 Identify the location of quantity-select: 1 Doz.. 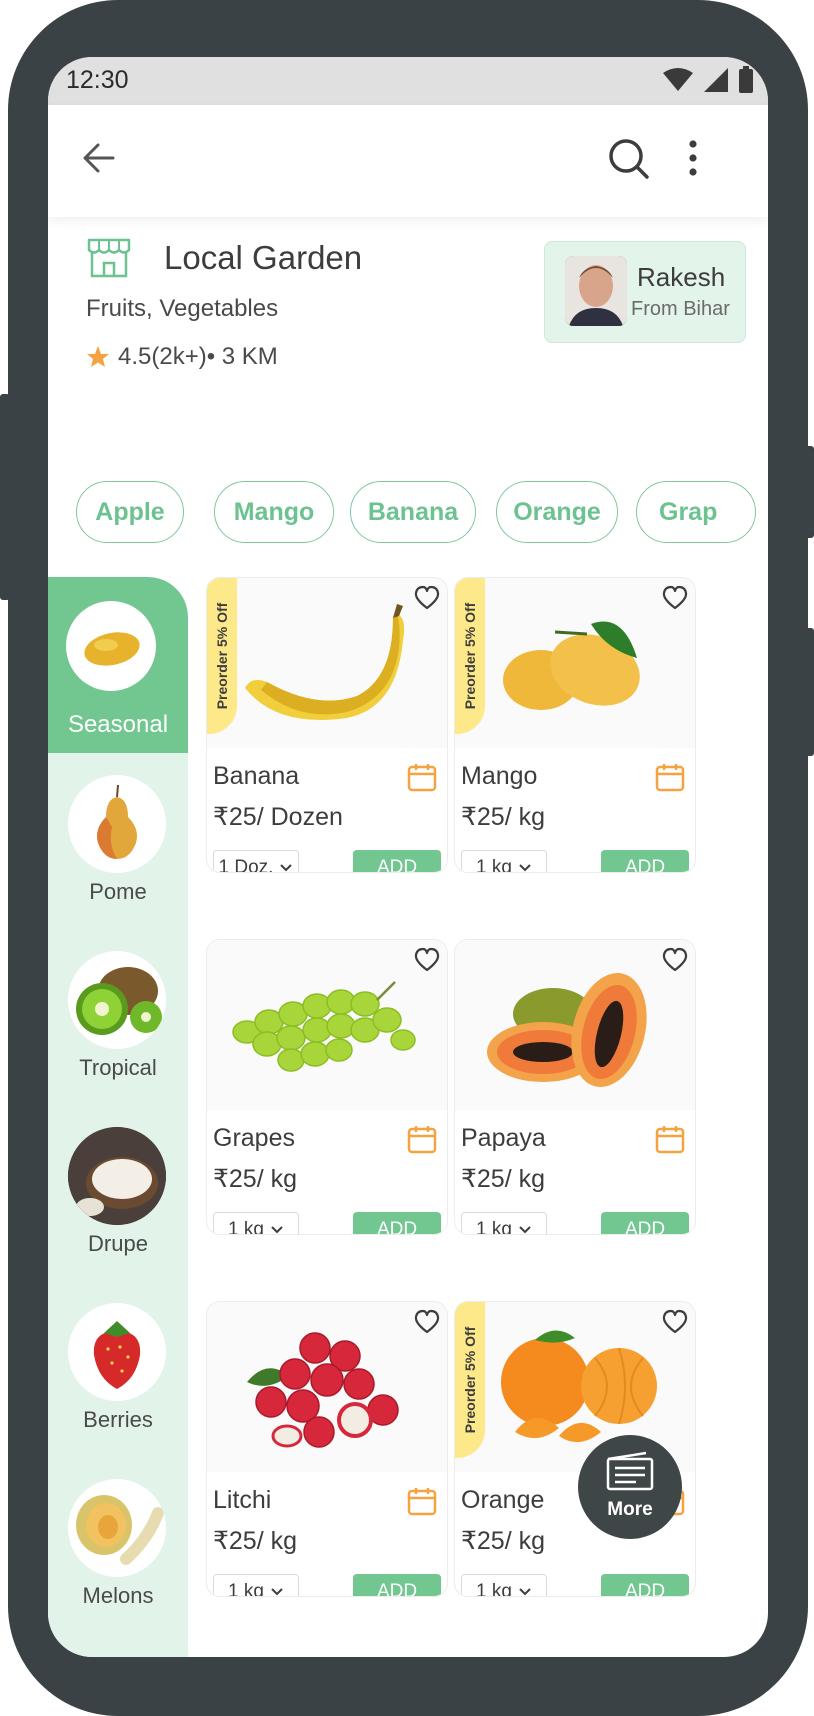
(256, 861).